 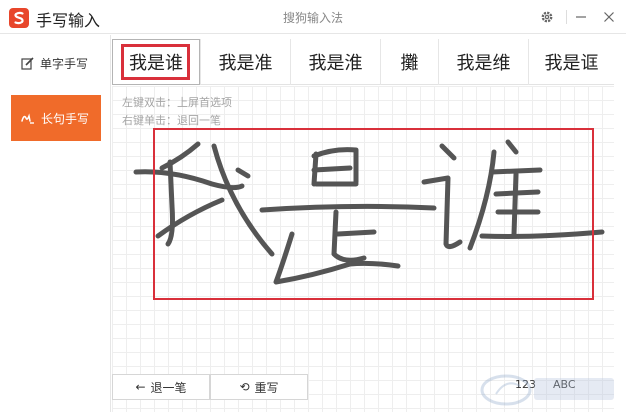 What do you see at coordinates (547, 390) in the screenshot?
I see `watermark-logo` at bounding box center [547, 390].